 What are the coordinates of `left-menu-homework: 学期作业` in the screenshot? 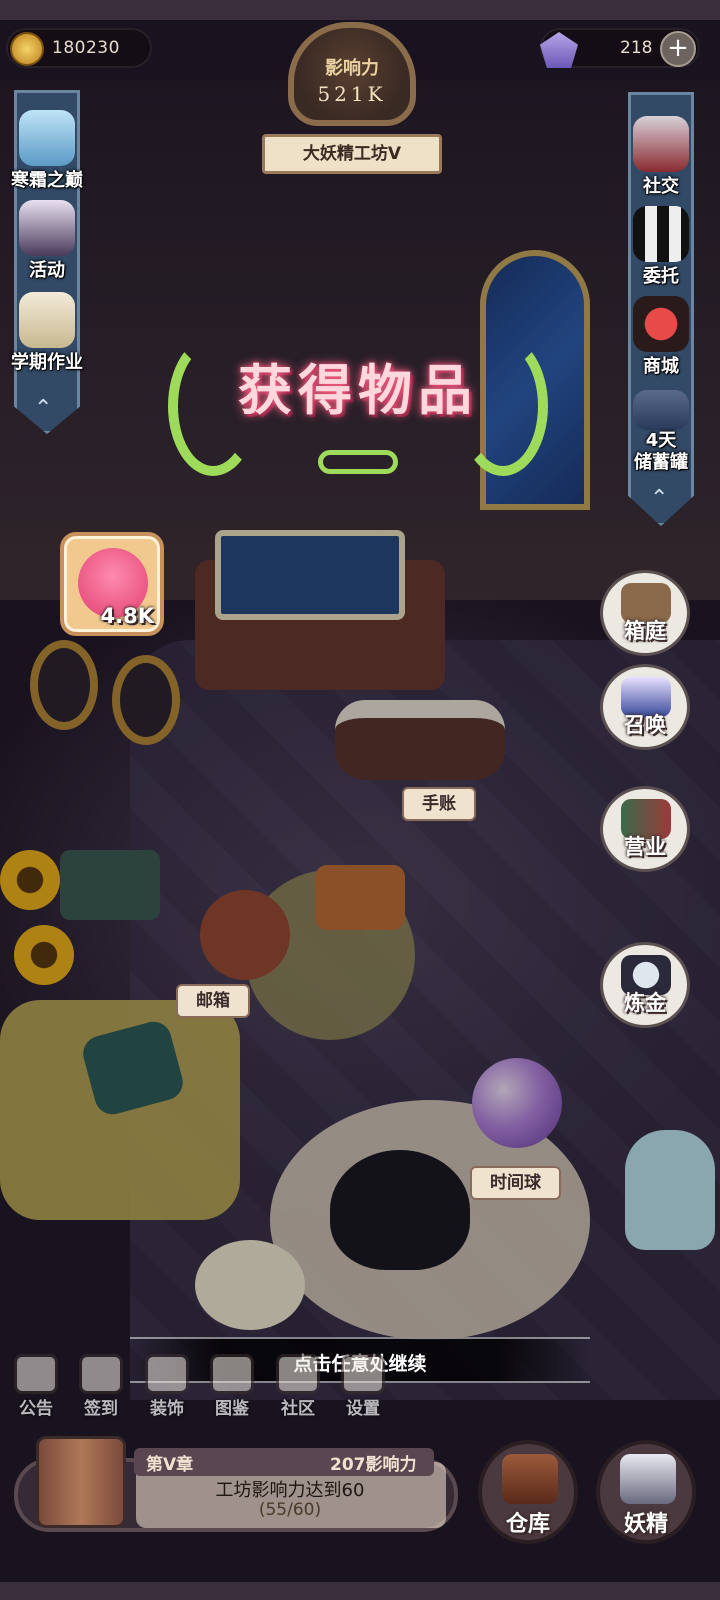 It's located at (47, 333).